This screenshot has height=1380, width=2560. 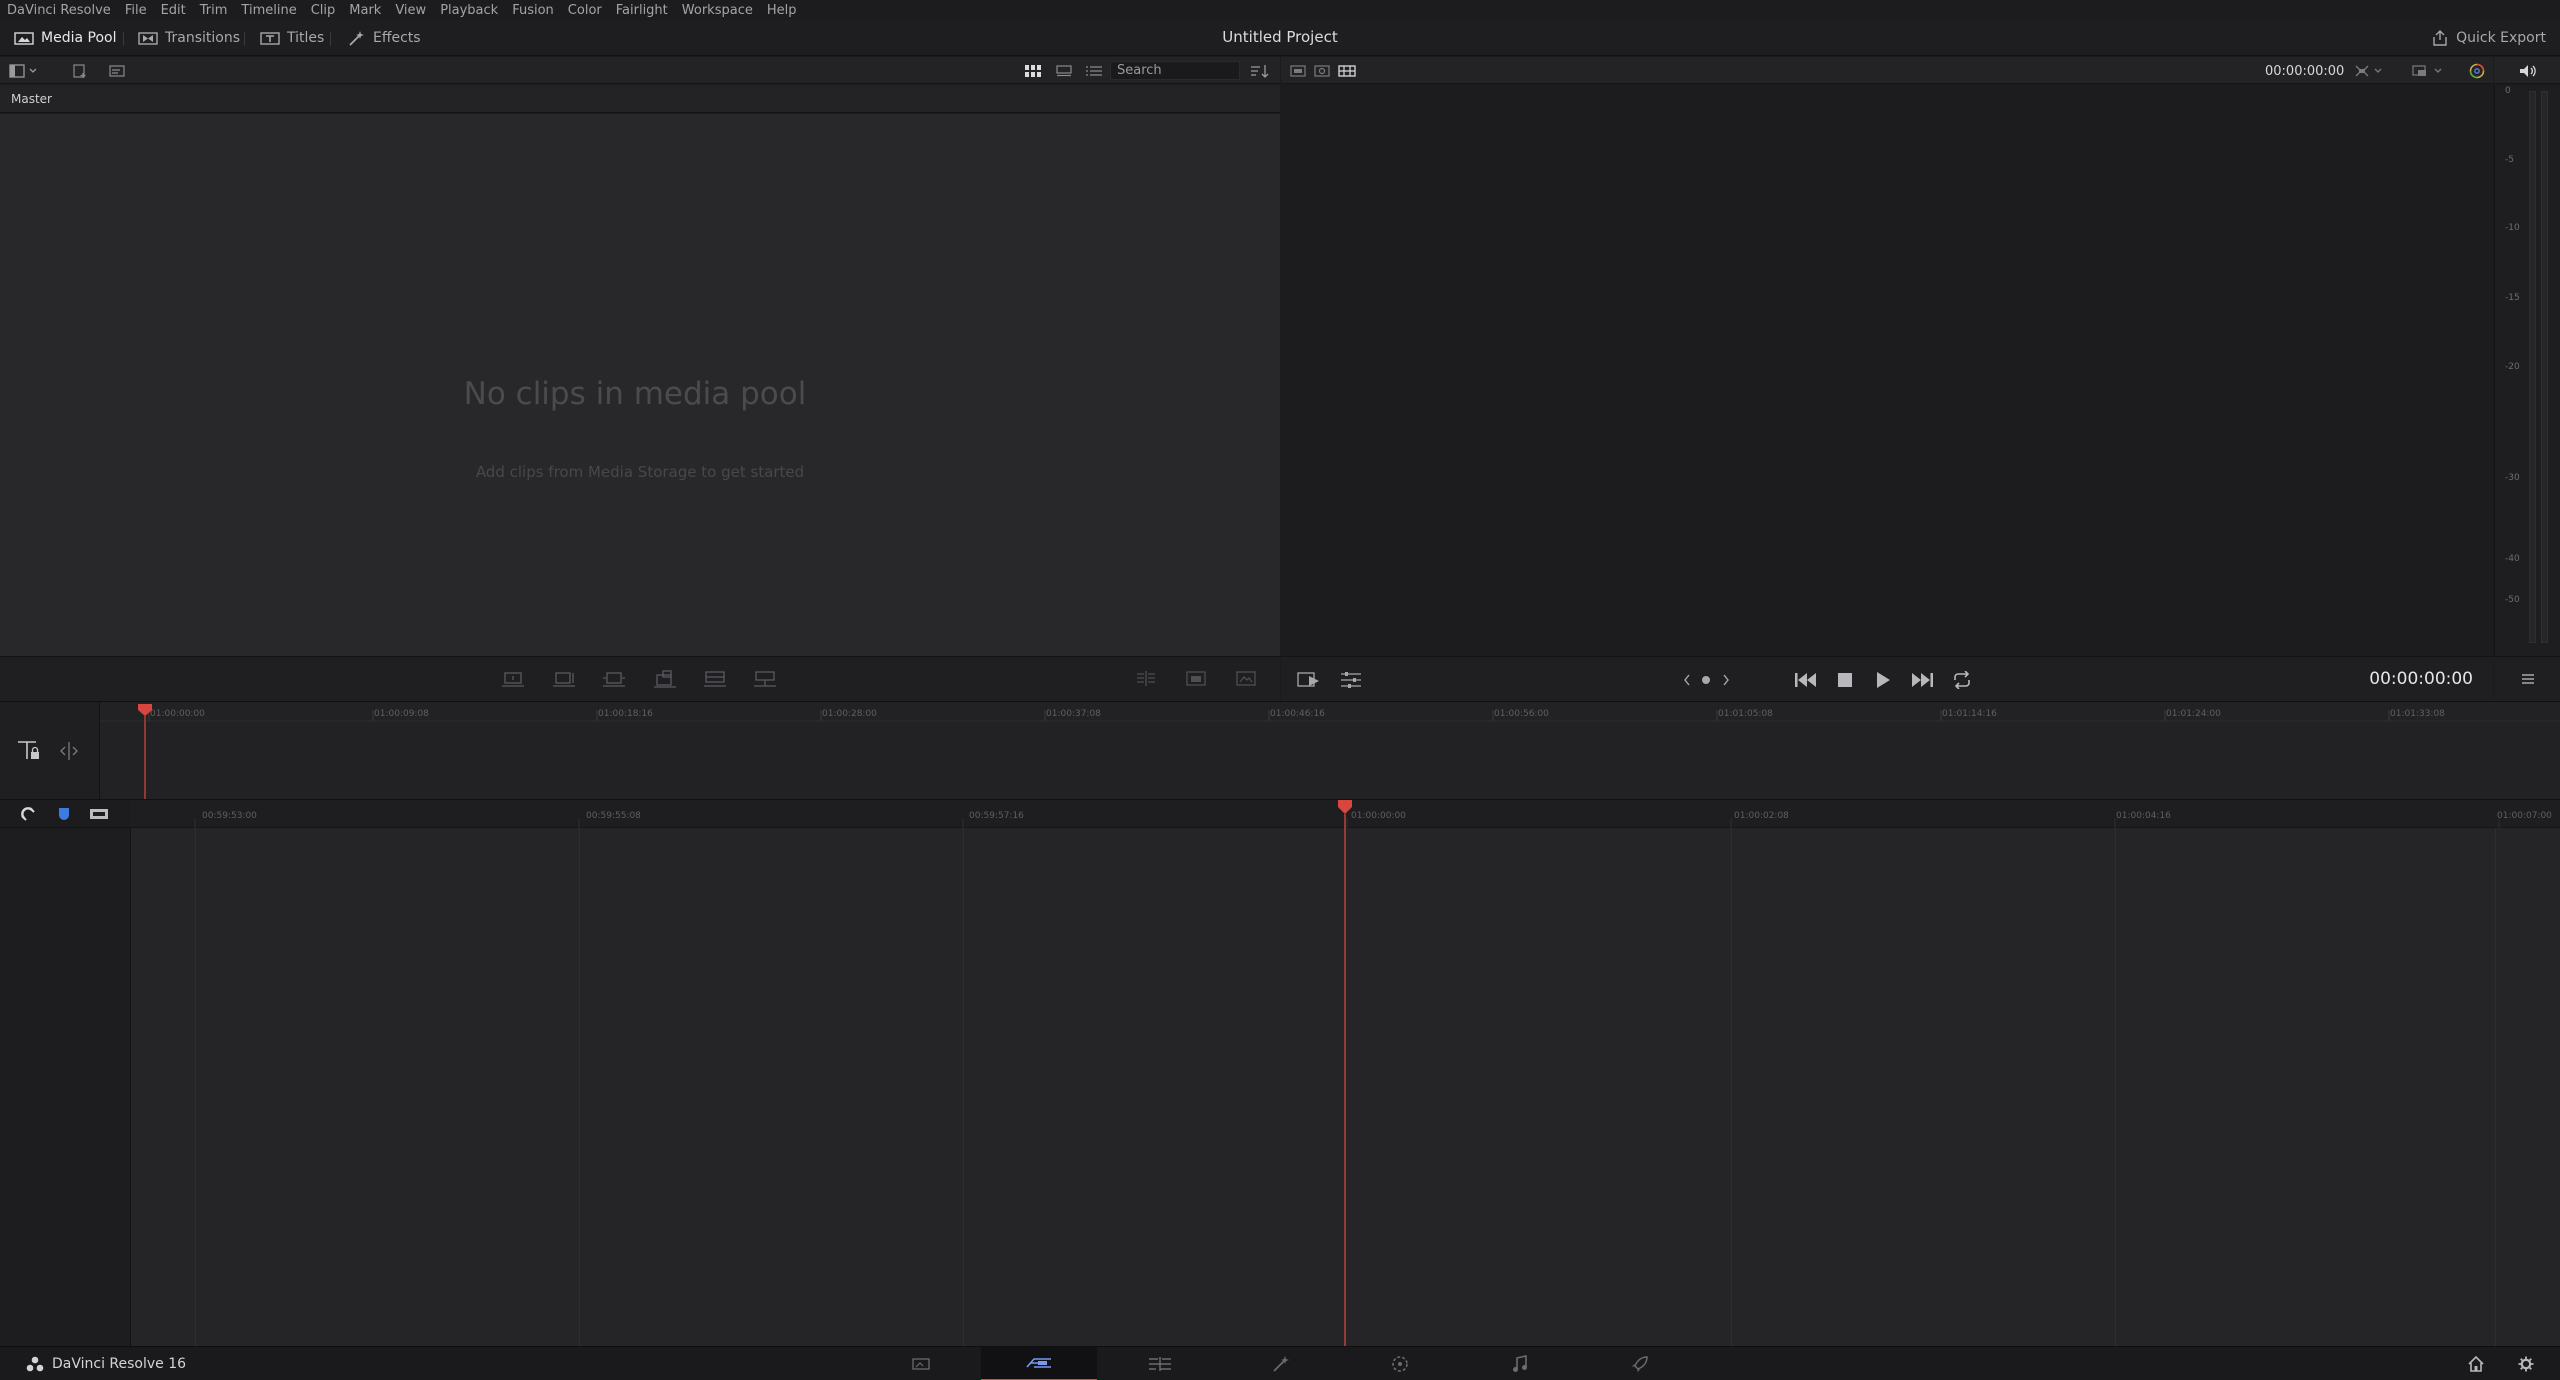 I want to click on smart-insert-button, so click(x=513, y=679).